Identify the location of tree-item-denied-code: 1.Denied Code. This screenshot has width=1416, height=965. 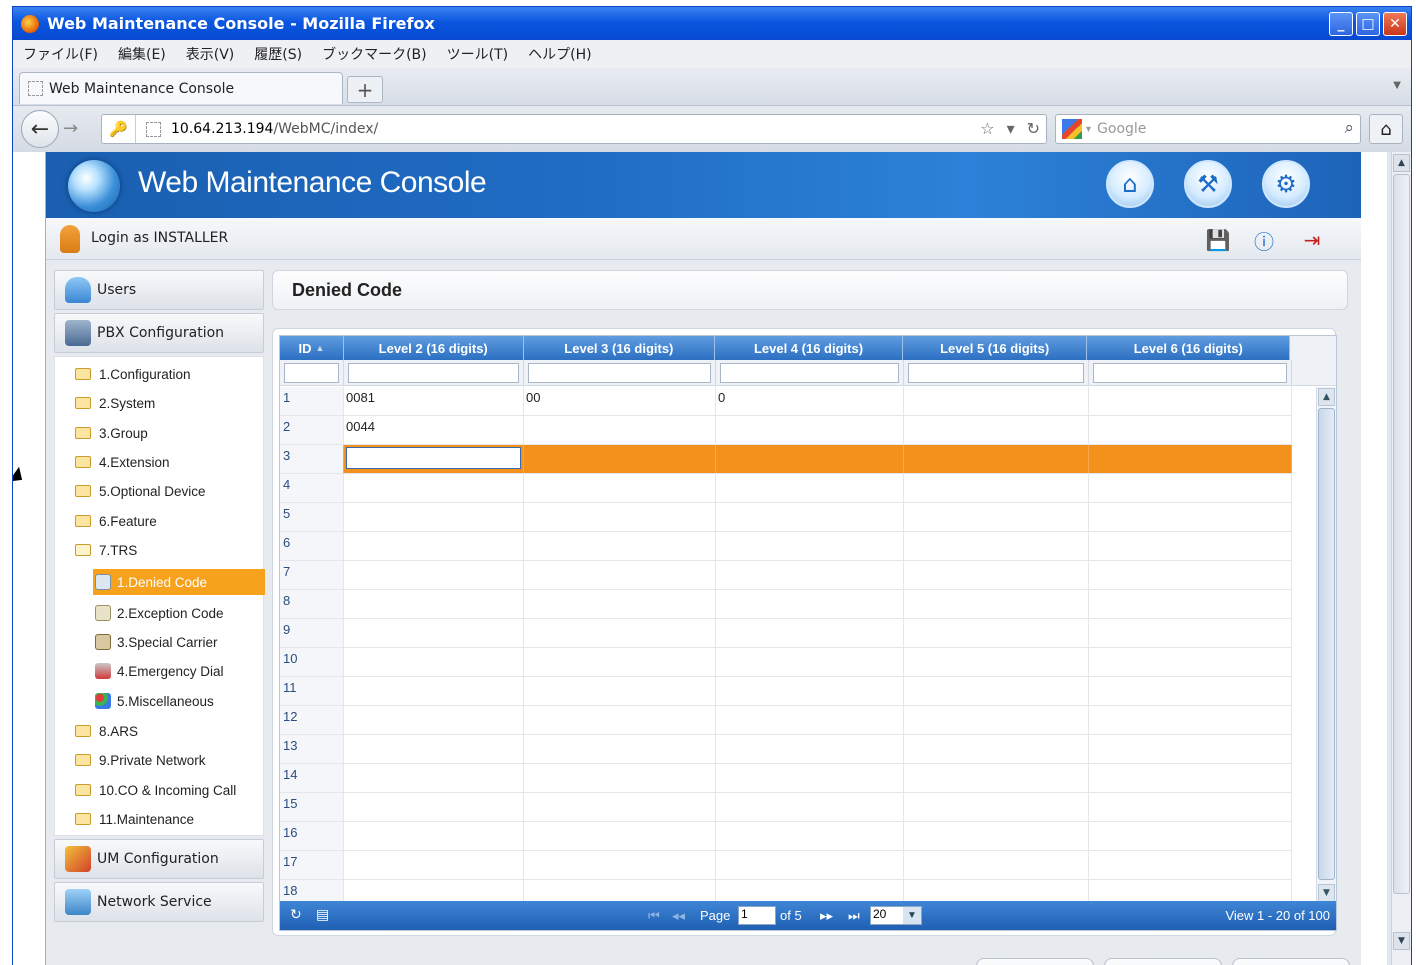
(179, 582).